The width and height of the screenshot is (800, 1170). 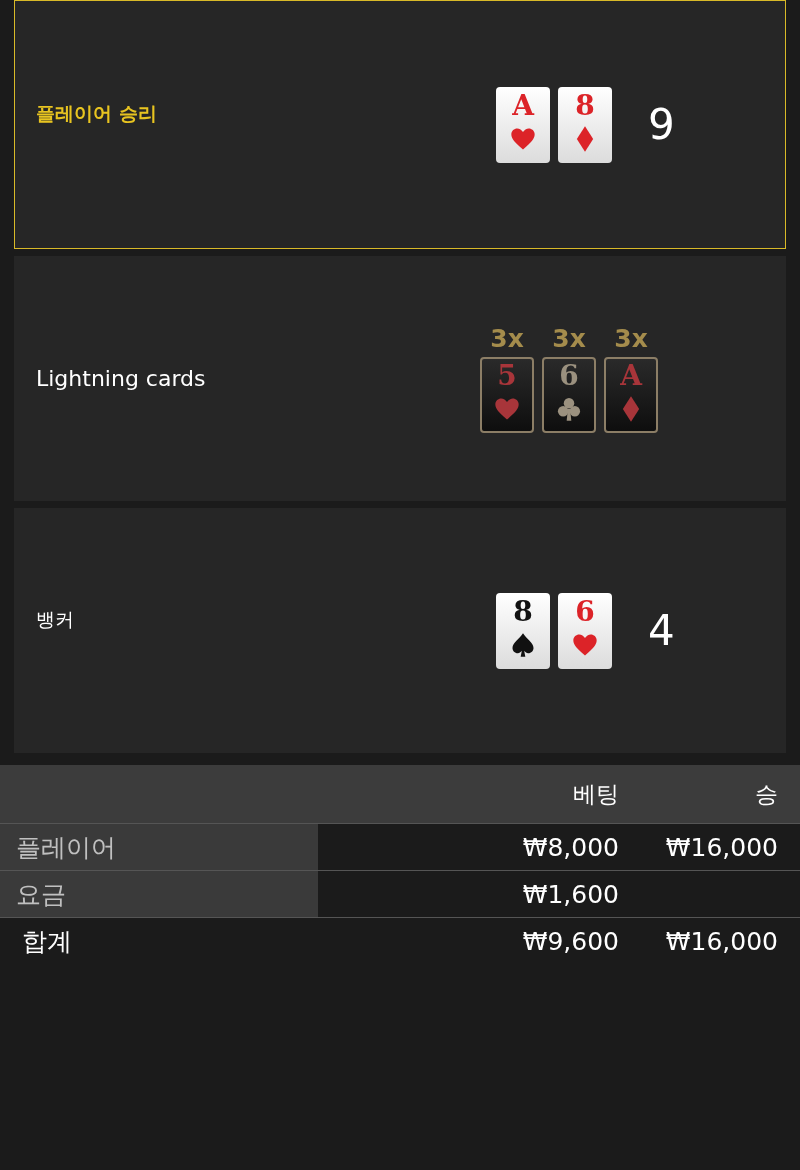 I want to click on column-header: 베팅, so click(x=595, y=794).